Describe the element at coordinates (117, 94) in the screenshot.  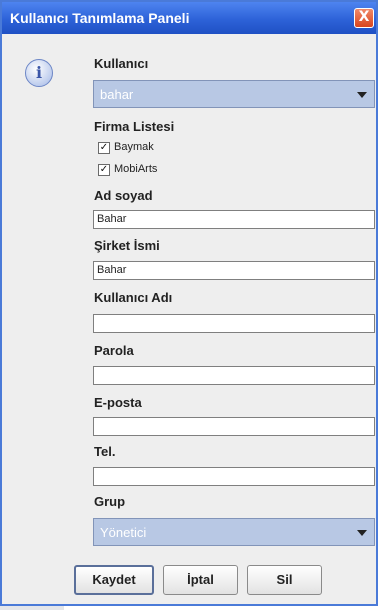
I see `user-select-value: bahar` at that location.